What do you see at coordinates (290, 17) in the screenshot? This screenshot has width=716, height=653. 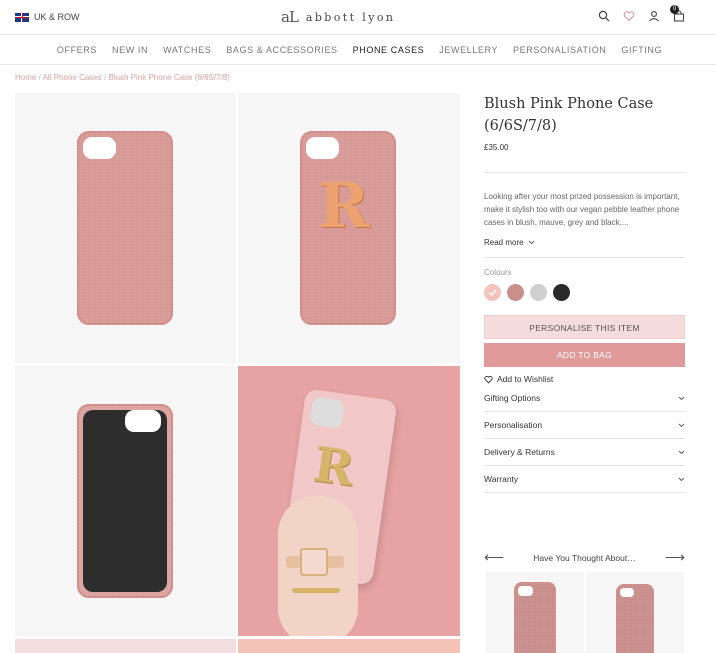 I see `logo-mark: aL` at bounding box center [290, 17].